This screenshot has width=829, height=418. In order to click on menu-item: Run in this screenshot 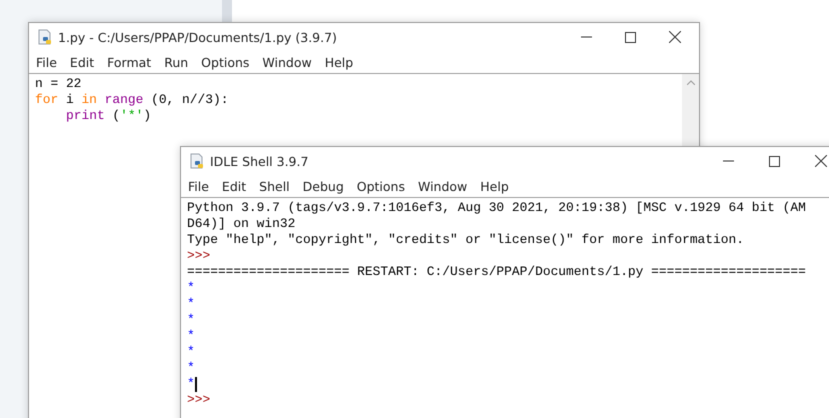, I will do `click(176, 62)`.